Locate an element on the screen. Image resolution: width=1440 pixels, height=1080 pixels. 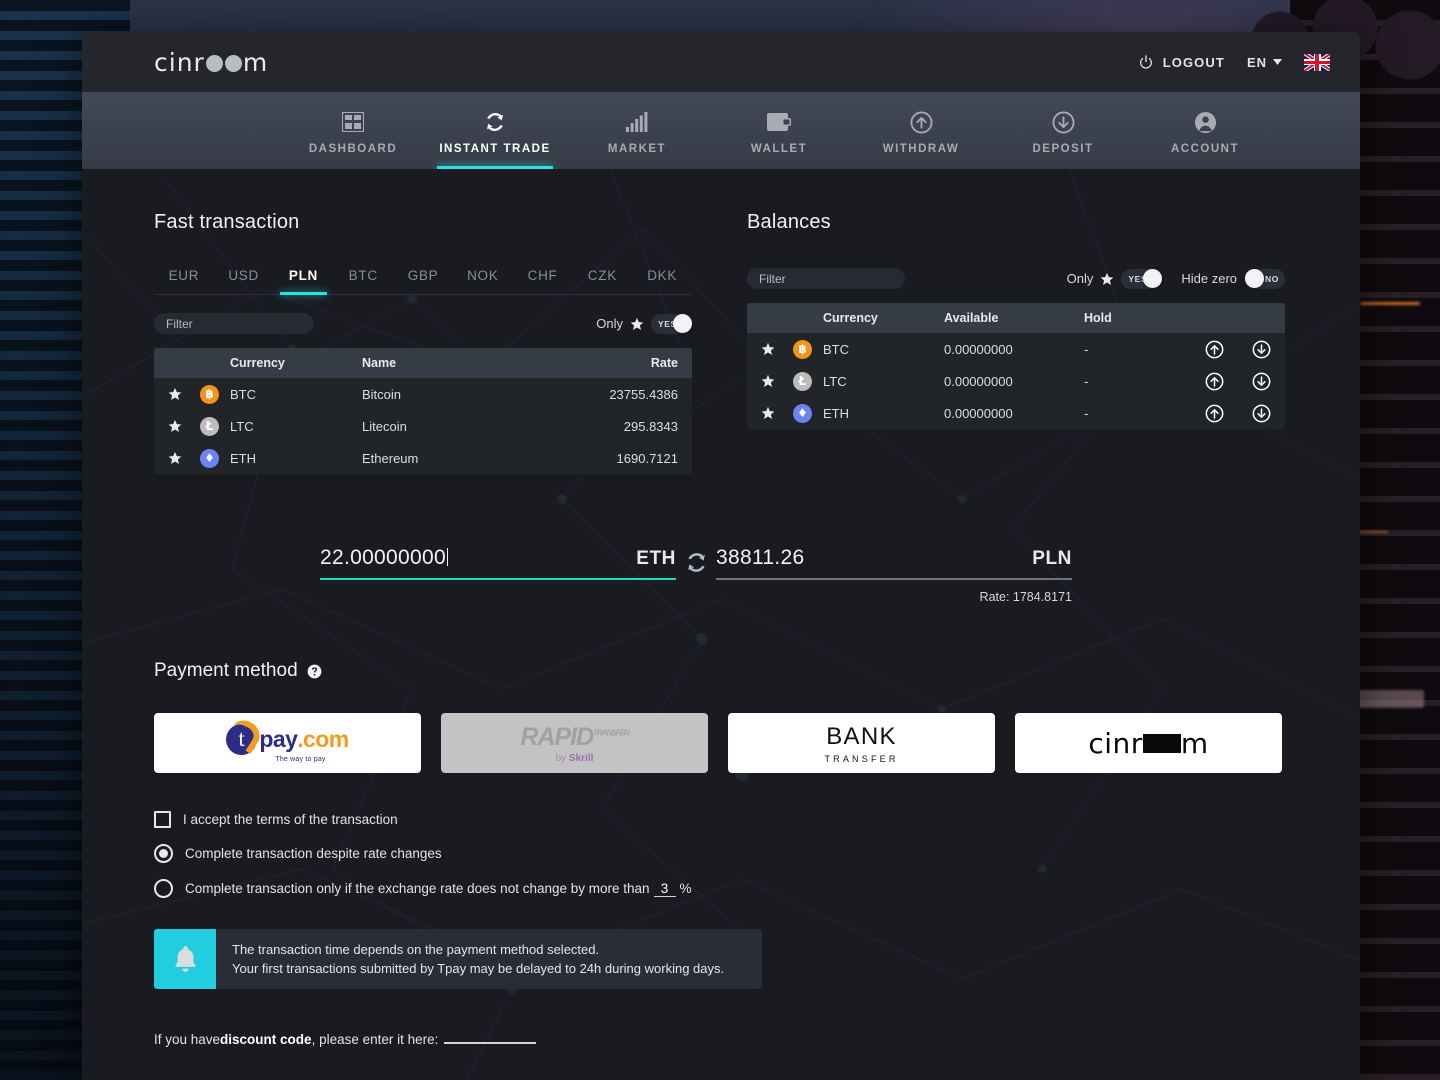
balance-hold-eth: - is located at coordinates (1086, 413).